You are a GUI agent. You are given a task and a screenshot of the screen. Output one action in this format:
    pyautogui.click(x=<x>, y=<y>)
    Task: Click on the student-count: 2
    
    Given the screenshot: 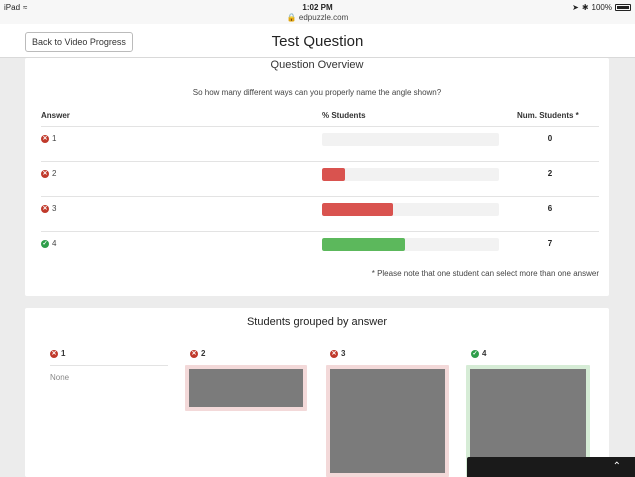 What is the action you would take?
    pyautogui.click(x=550, y=173)
    